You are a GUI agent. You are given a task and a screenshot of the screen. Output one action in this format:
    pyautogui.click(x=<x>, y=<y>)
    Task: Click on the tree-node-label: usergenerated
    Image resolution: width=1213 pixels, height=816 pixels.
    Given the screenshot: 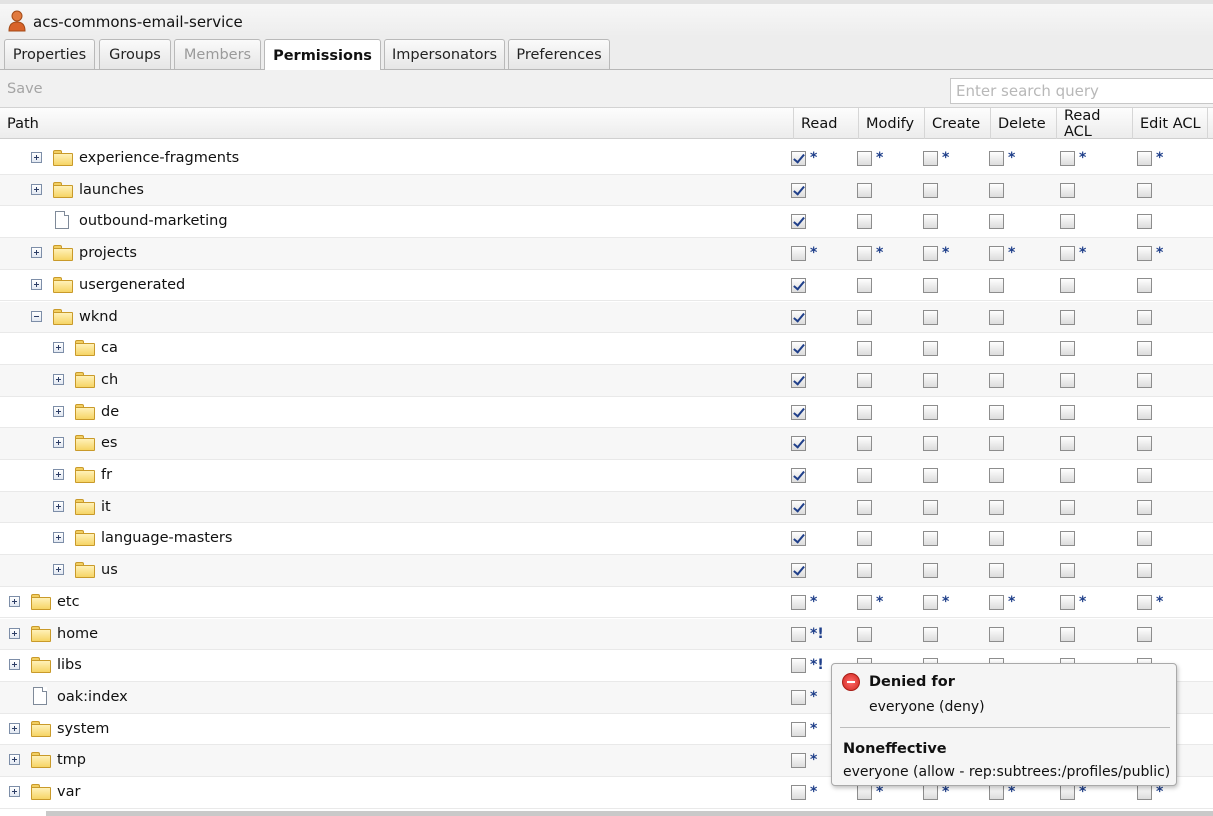 What is the action you would take?
    pyautogui.click(x=132, y=285)
    